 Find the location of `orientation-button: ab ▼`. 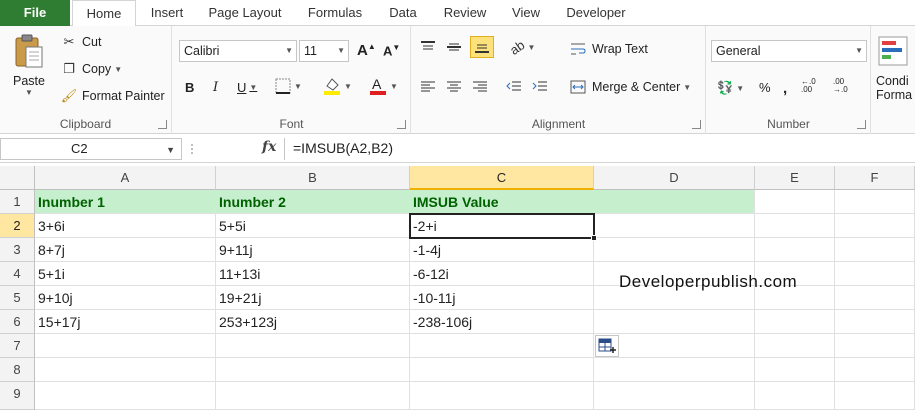

orientation-button: ab ▼ is located at coordinates (521, 47).